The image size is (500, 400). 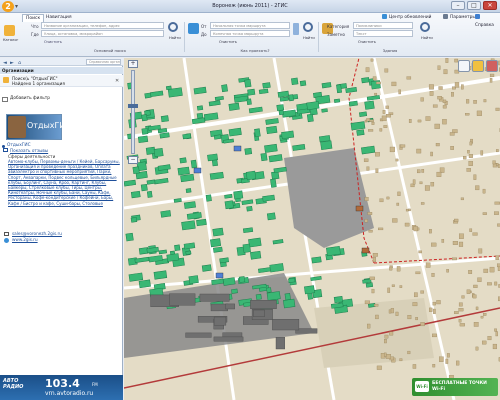 What do you see at coordinates (37, 233) in the screenshot?
I see `email-link: sales@voronezh.2gis.ru` at bounding box center [37, 233].